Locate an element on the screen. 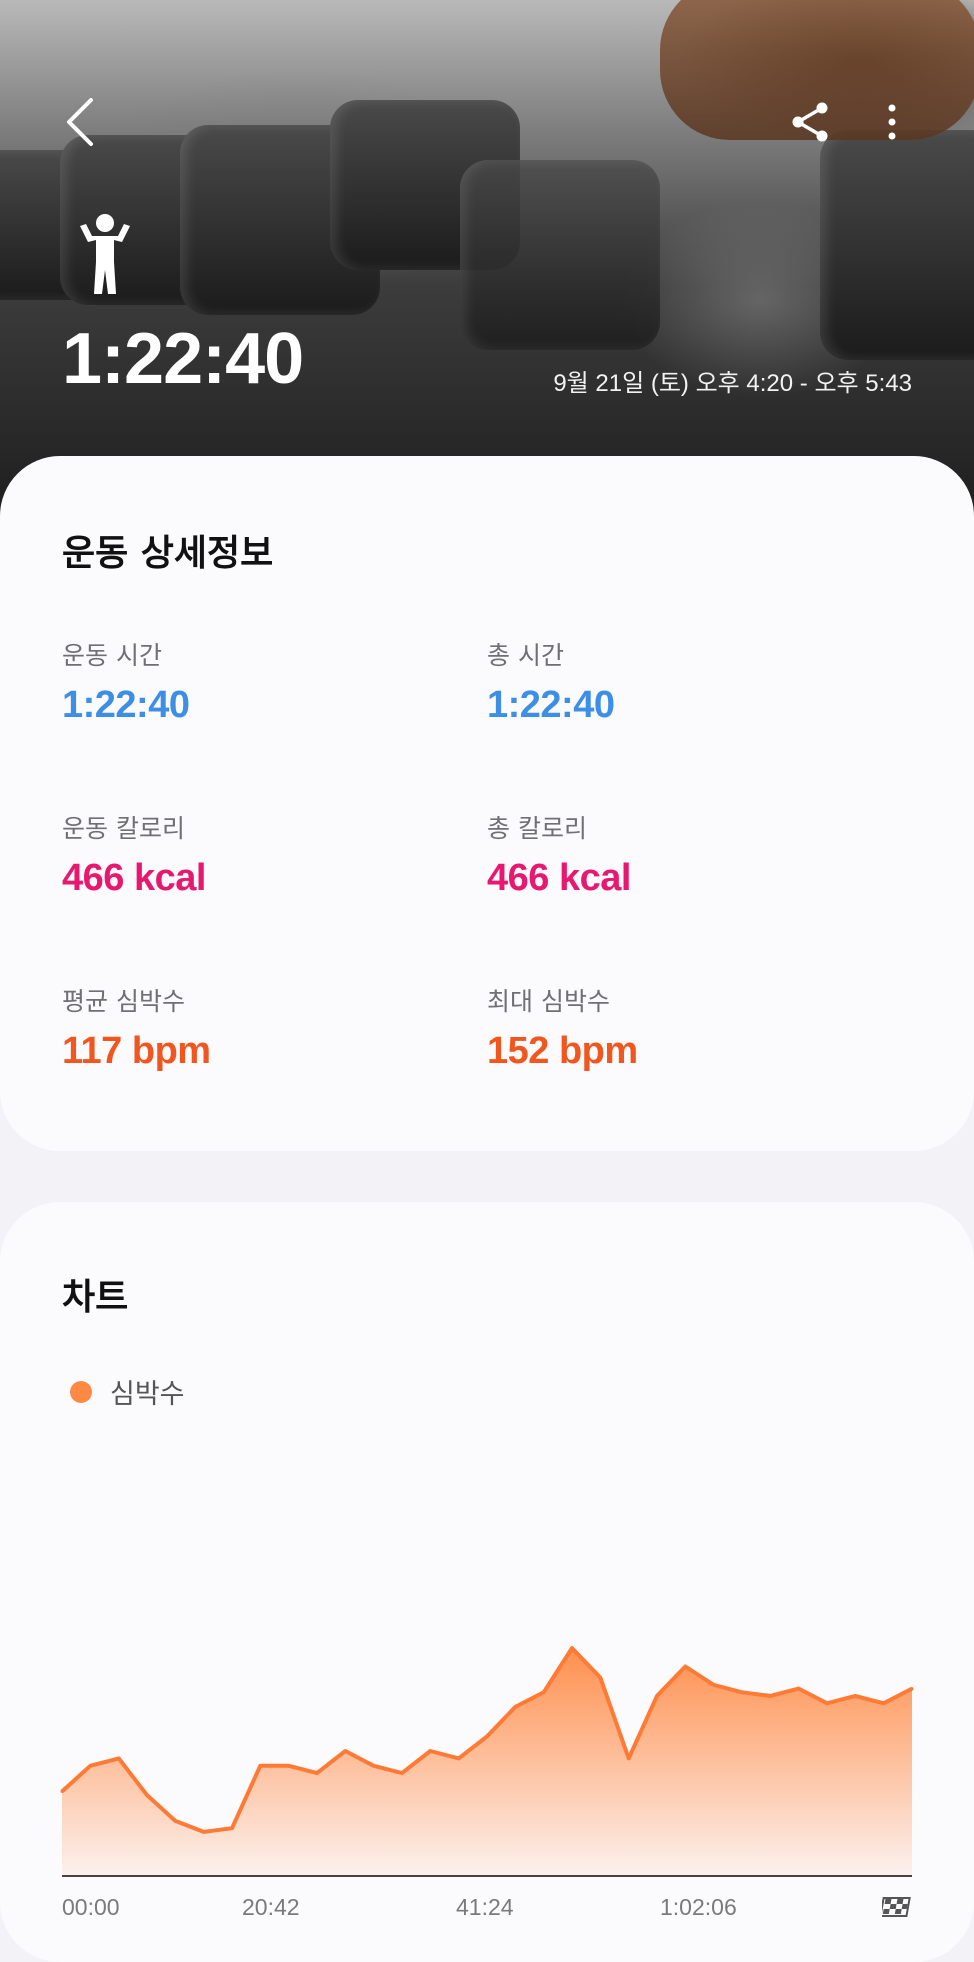  metric-exercise-calories: 운동 칼로리 466 kcal is located at coordinates (134, 854).